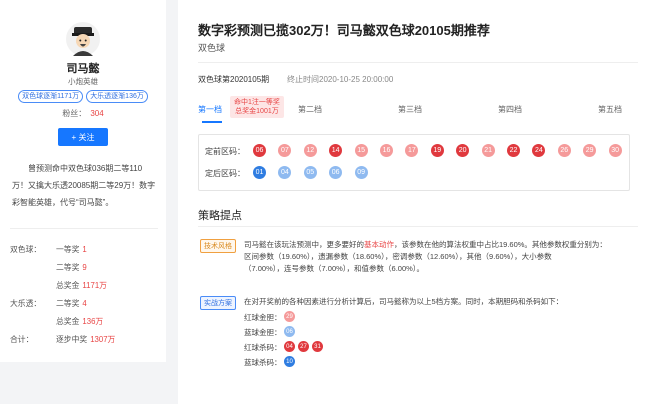 The width and height of the screenshot is (650, 404). I want to click on hit-badge: 命中1注一等奖 总奖金1001万, so click(257, 107).